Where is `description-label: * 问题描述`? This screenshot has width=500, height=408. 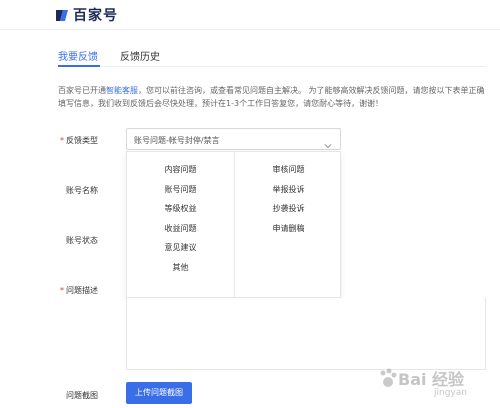
description-label: * 问题描述 is located at coordinates (68, 290).